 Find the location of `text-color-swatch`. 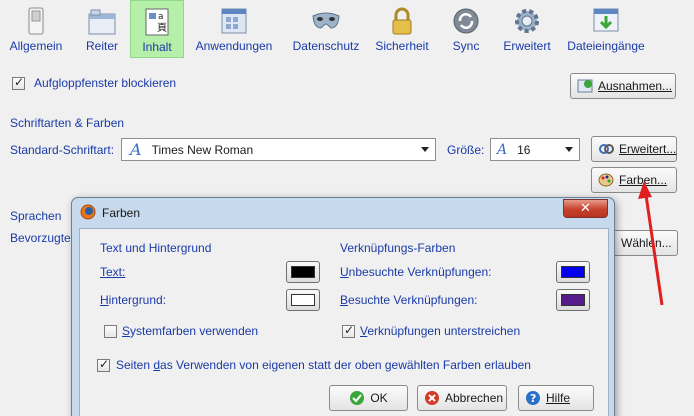

text-color-swatch is located at coordinates (303, 272).